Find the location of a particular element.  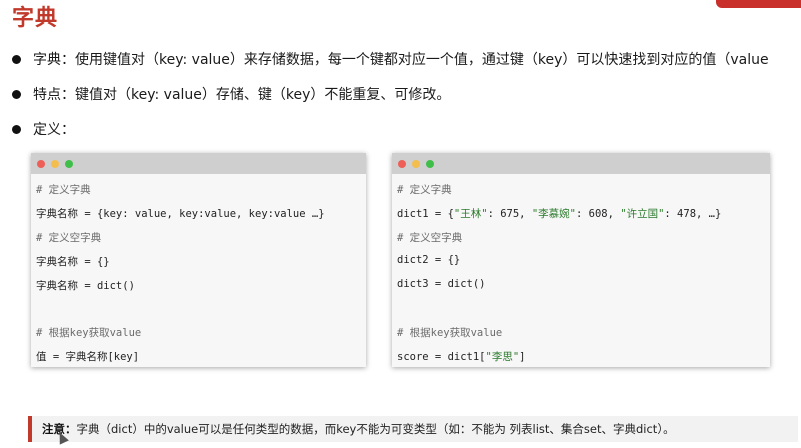

bullet-features: 特点：键值对（key: value）存储、键（key）不能重复、可修改。 is located at coordinates (231, 94).